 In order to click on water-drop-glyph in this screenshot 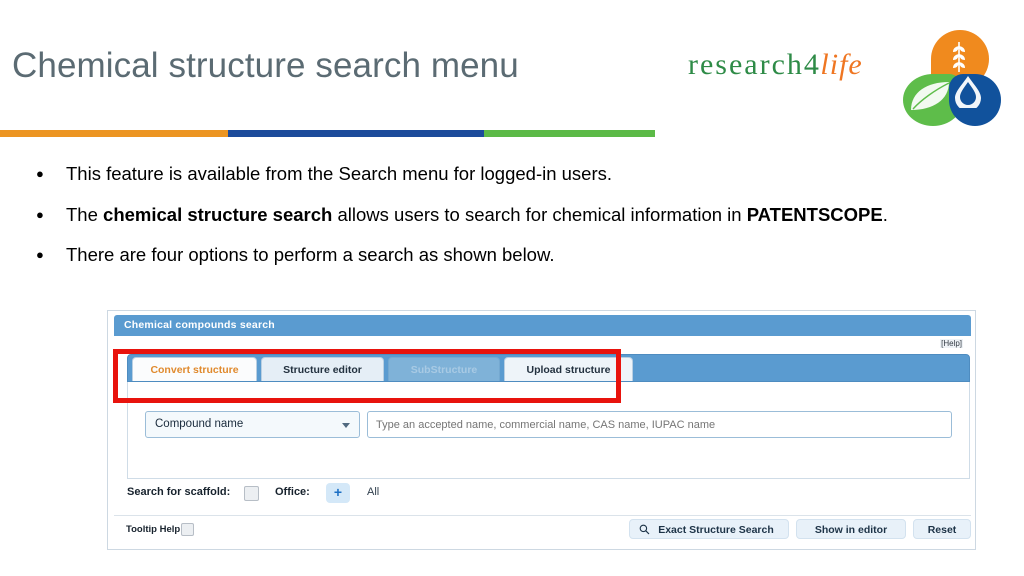, I will do `click(968, 92)`.